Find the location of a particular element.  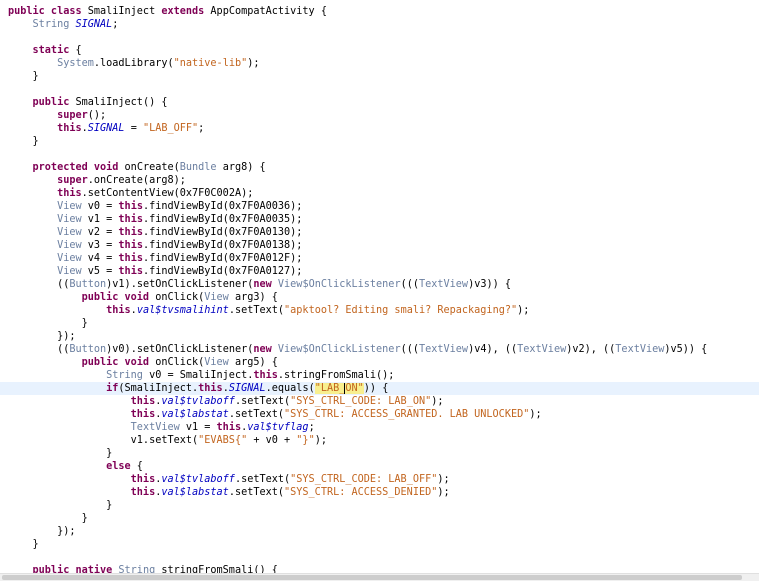

code-token: .findViewById(0x7F0A0035); is located at coordinates (222, 219).